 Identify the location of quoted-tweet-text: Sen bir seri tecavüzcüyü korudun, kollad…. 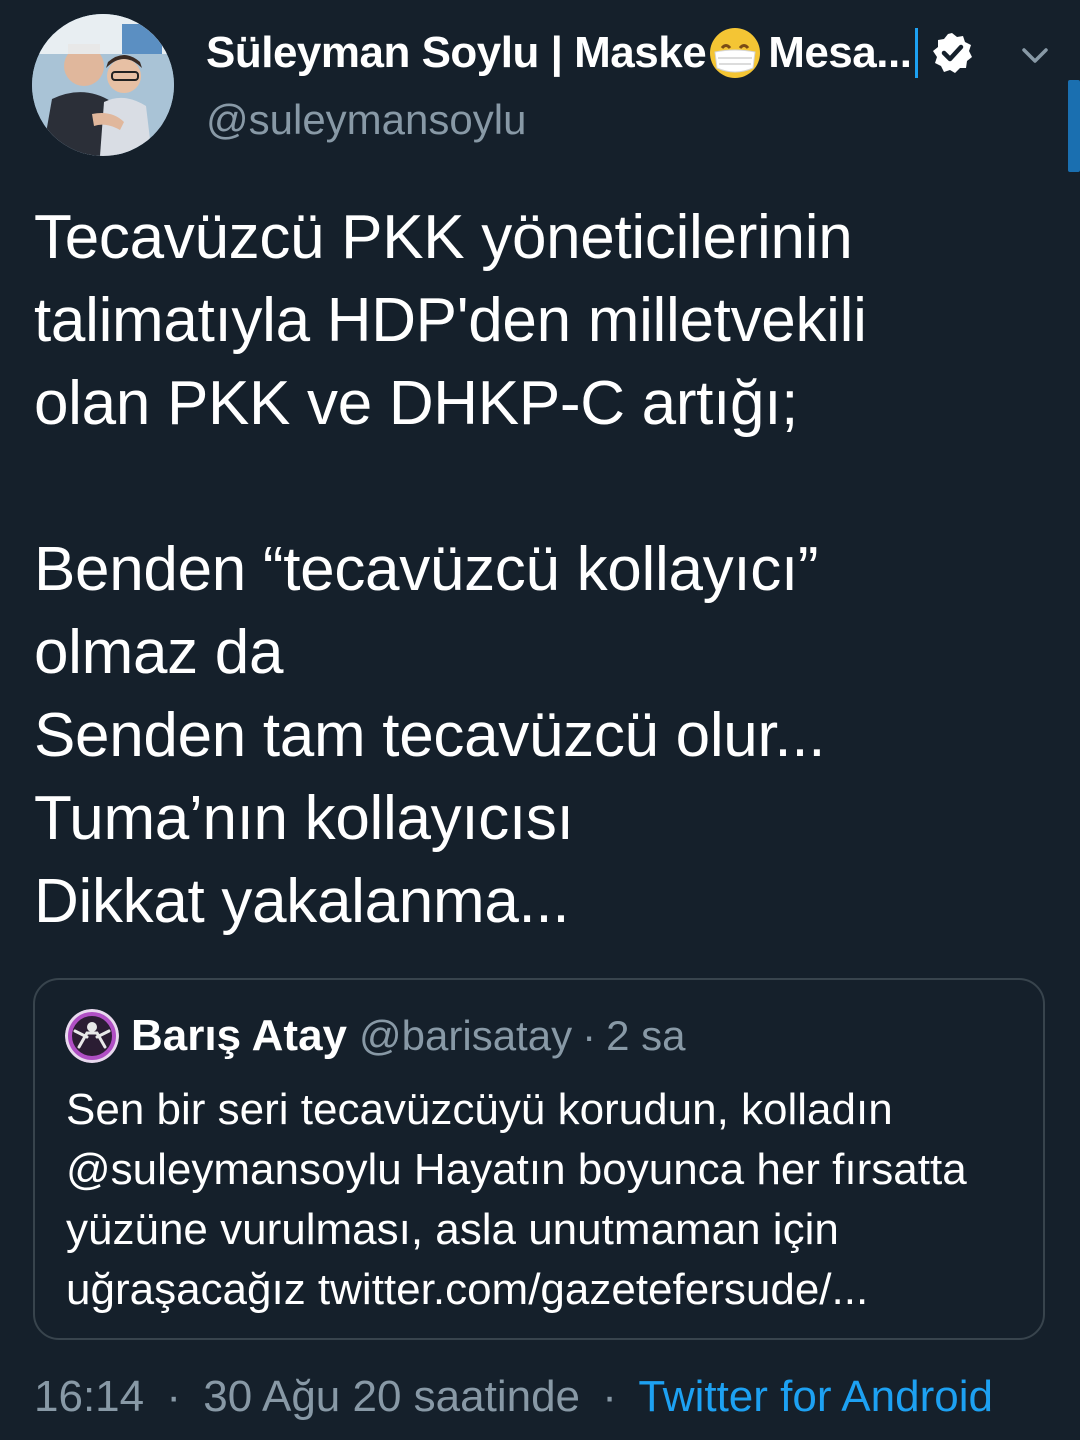
(516, 1199).